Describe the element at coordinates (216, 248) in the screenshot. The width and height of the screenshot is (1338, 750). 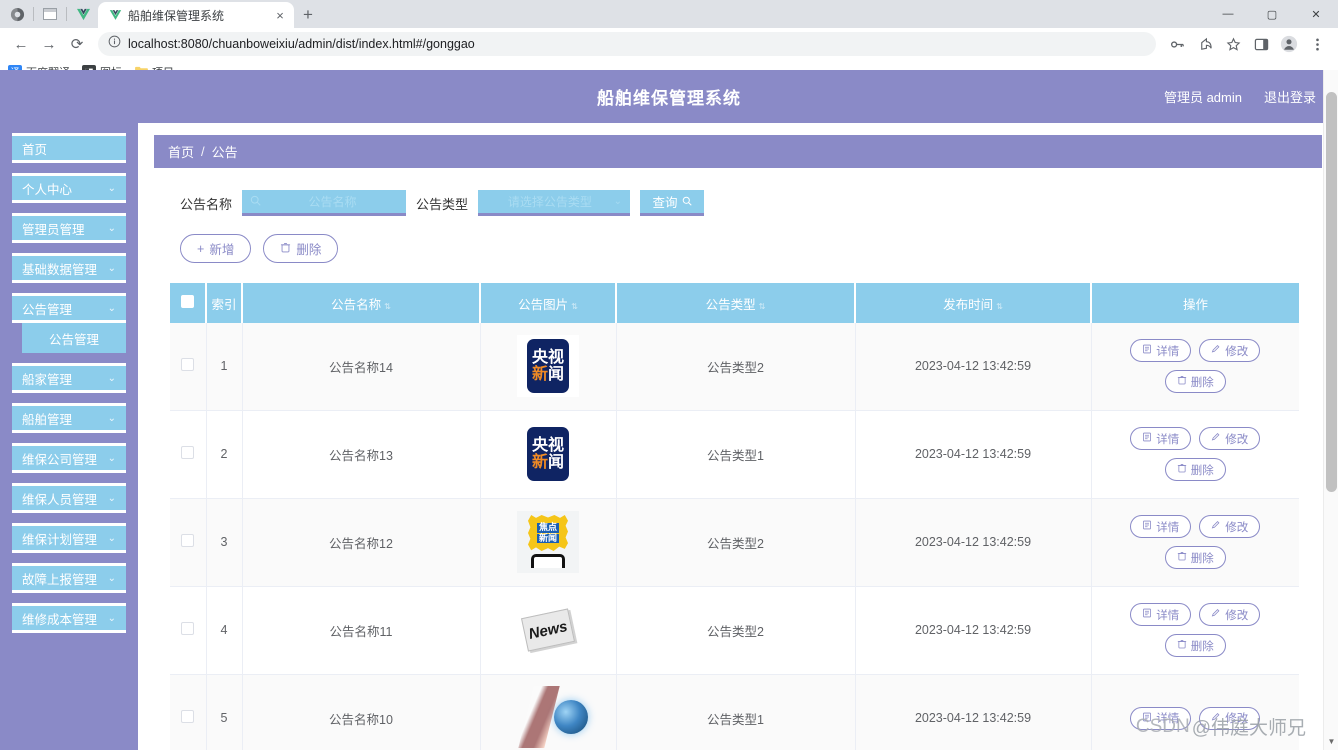
I see `add-button: + 新增` at that location.